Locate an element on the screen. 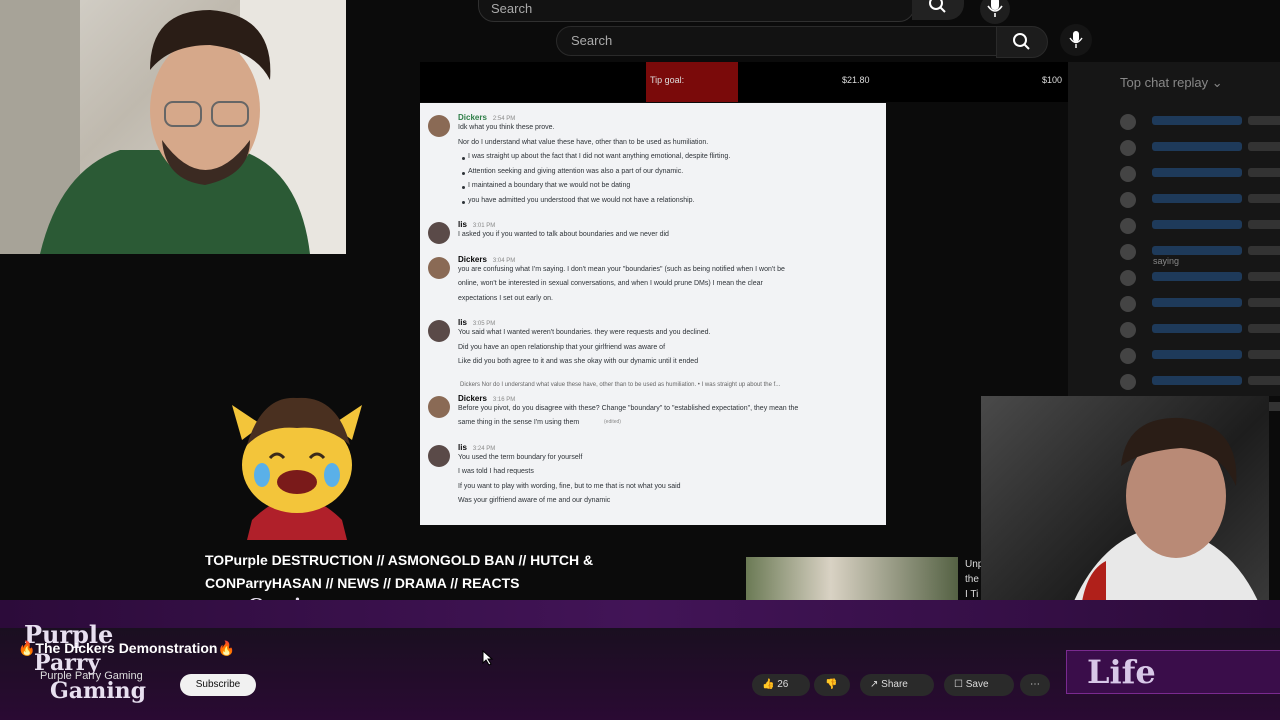  tip-goal-current: $21.80 is located at coordinates (856, 80).